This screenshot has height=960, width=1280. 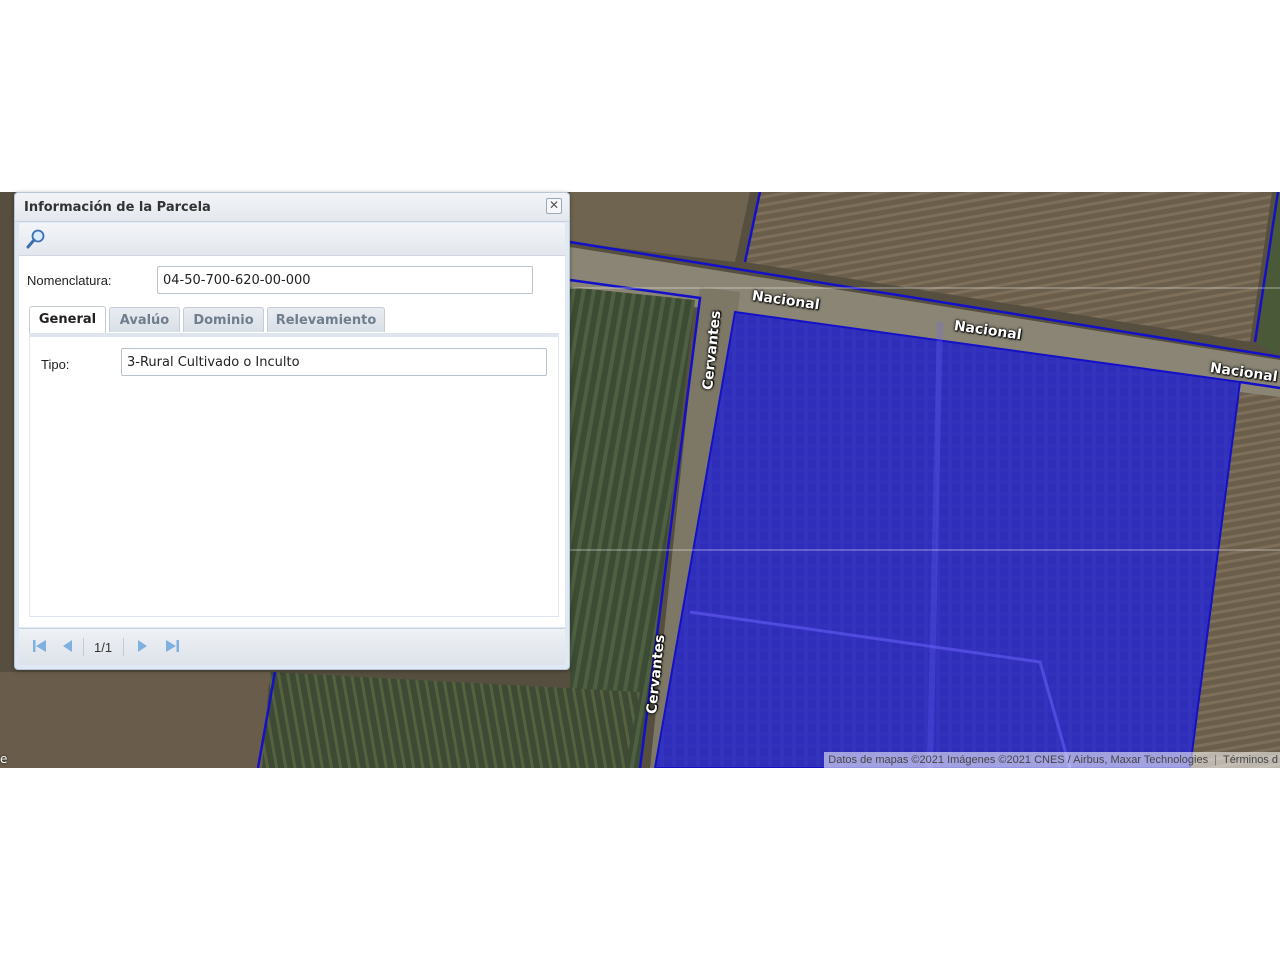 I want to click on close-button: ✕, so click(x=554, y=206).